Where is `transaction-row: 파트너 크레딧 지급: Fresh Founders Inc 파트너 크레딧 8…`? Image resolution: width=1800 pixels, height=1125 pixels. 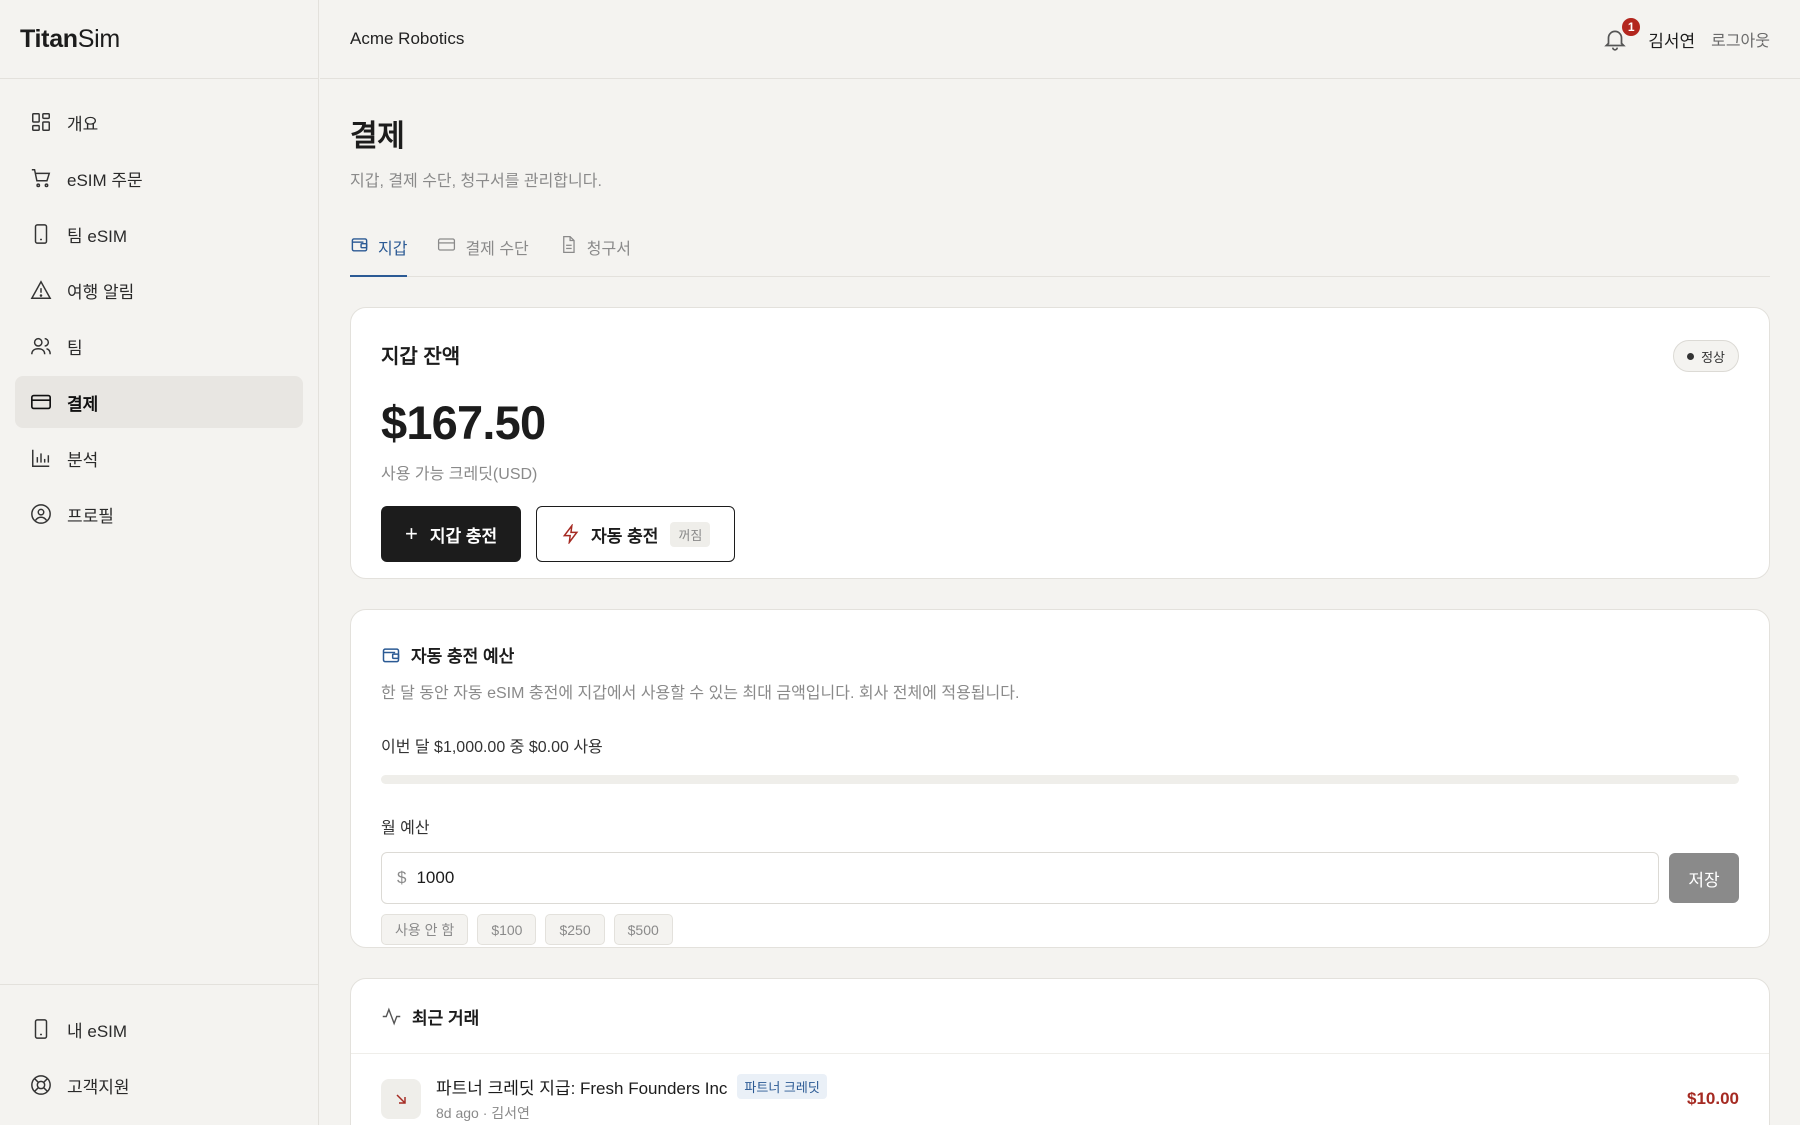
transaction-row: 파트너 크레딧 지급: Fresh Founders Inc 파트너 크레딧 8… is located at coordinates (1060, 1089).